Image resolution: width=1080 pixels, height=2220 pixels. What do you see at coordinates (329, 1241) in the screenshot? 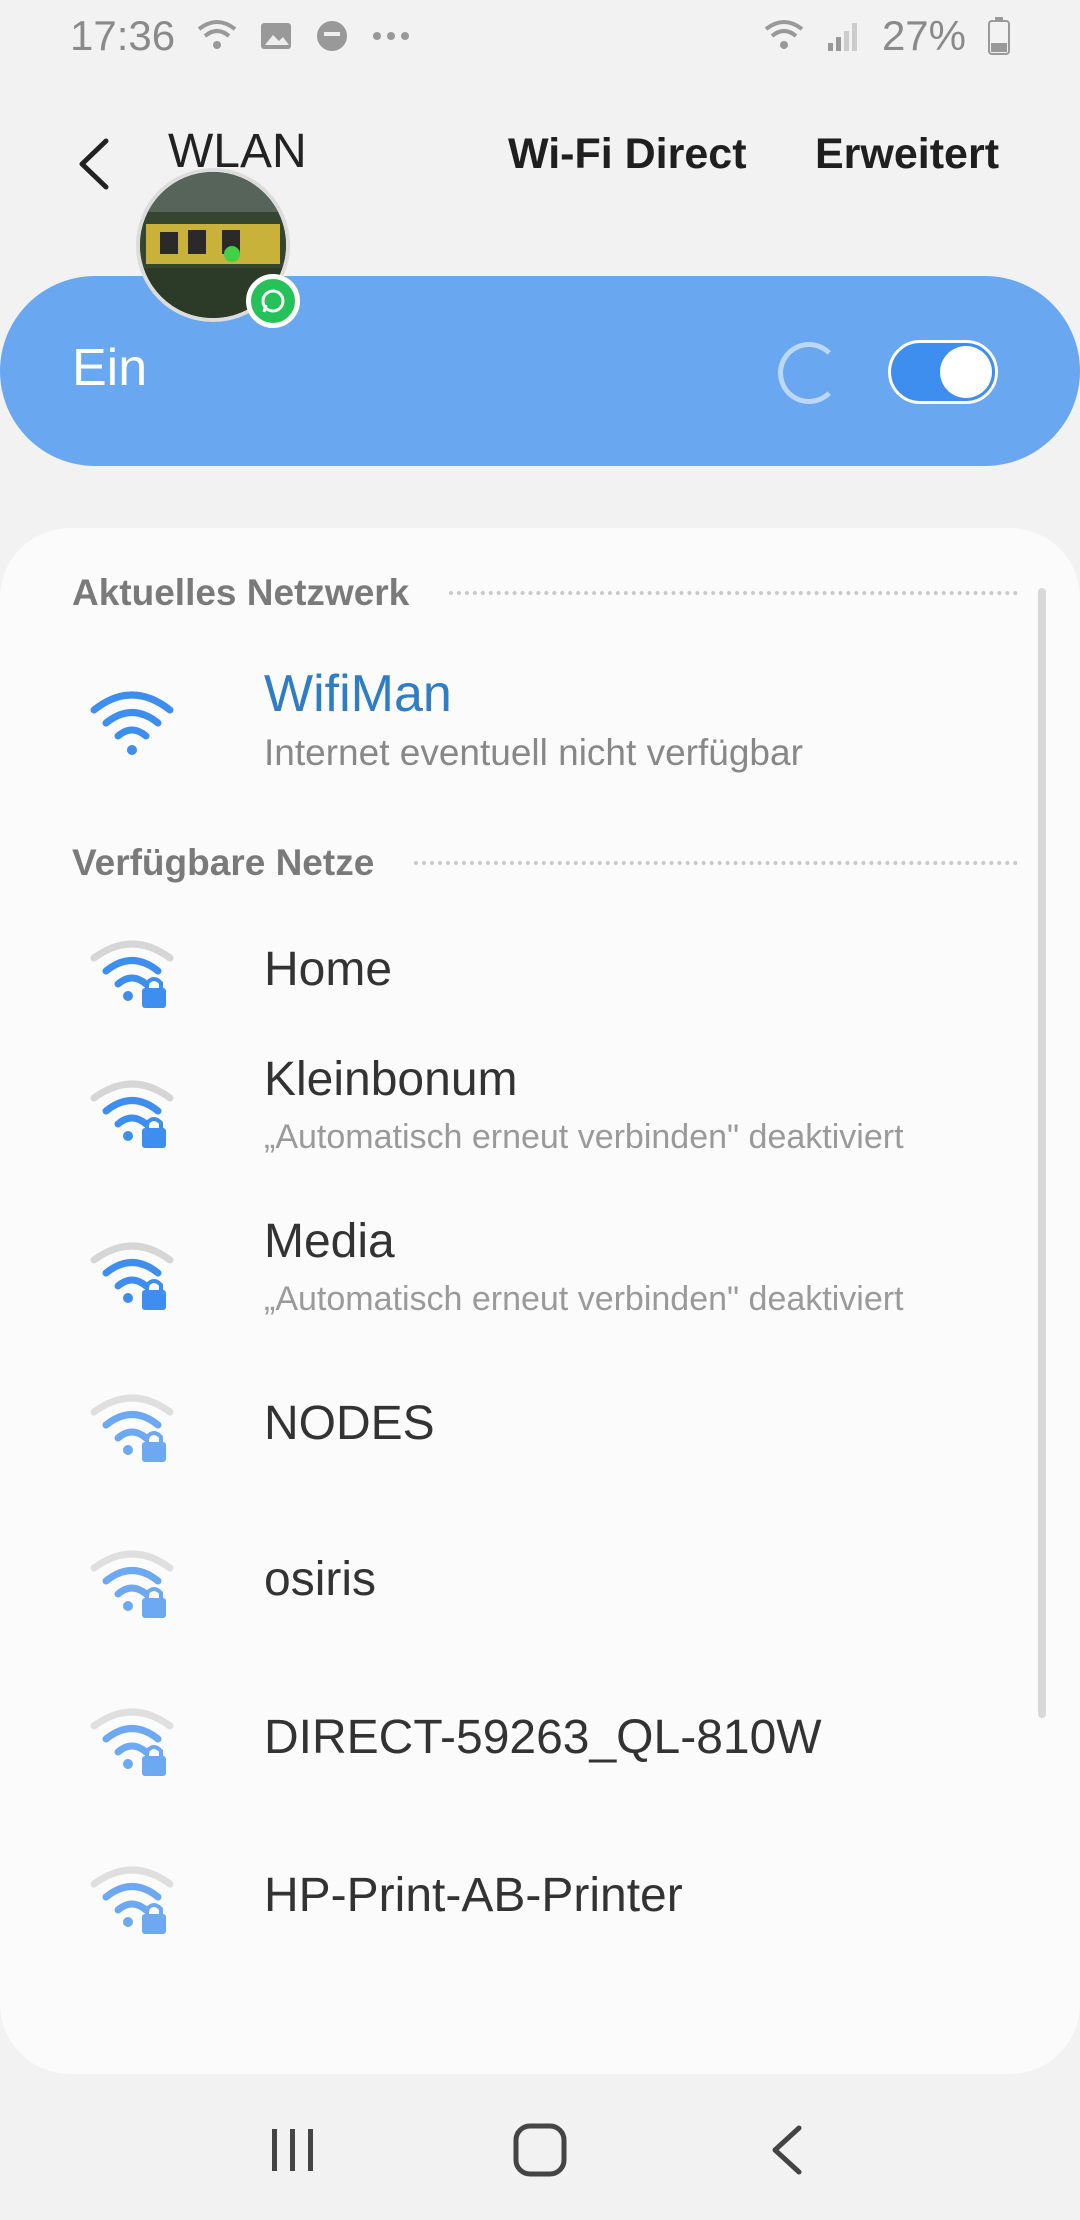
I see `network-name: Media` at bounding box center [329, 1241].